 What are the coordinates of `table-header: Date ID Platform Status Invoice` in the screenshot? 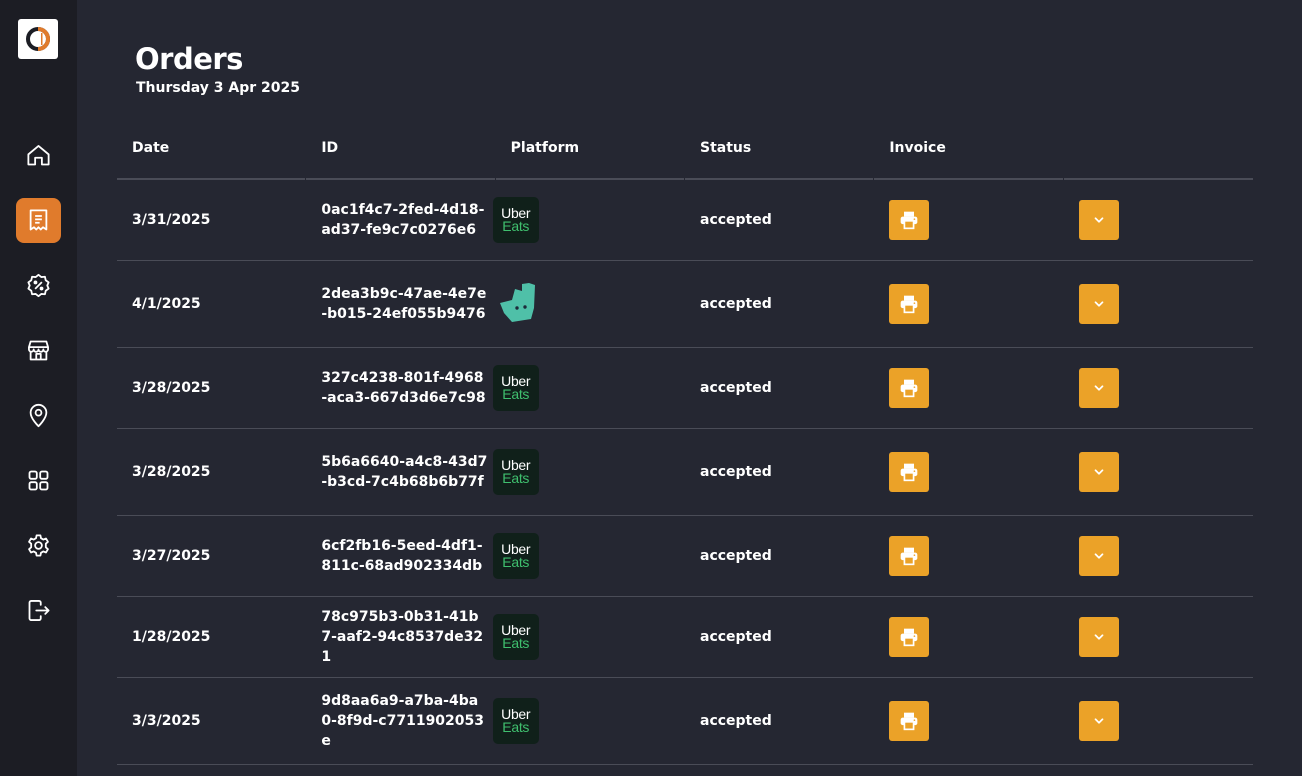 It's located at (685, 155).